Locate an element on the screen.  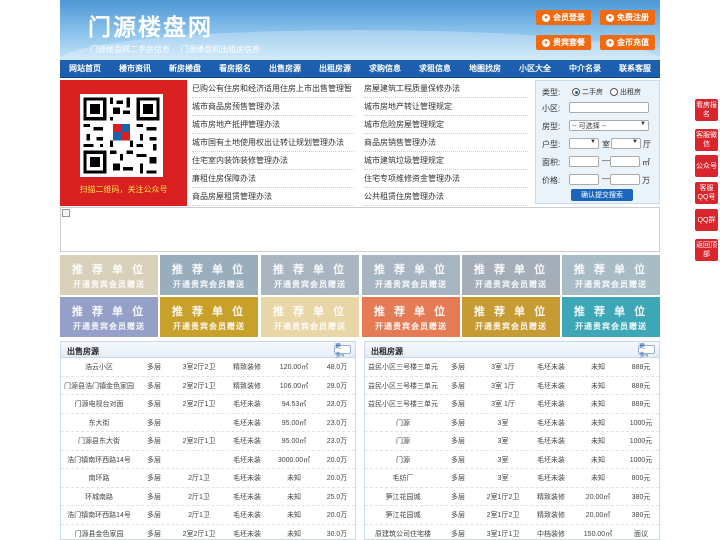
nav-contact: 联系客服 is located at coordinates (635, 68).